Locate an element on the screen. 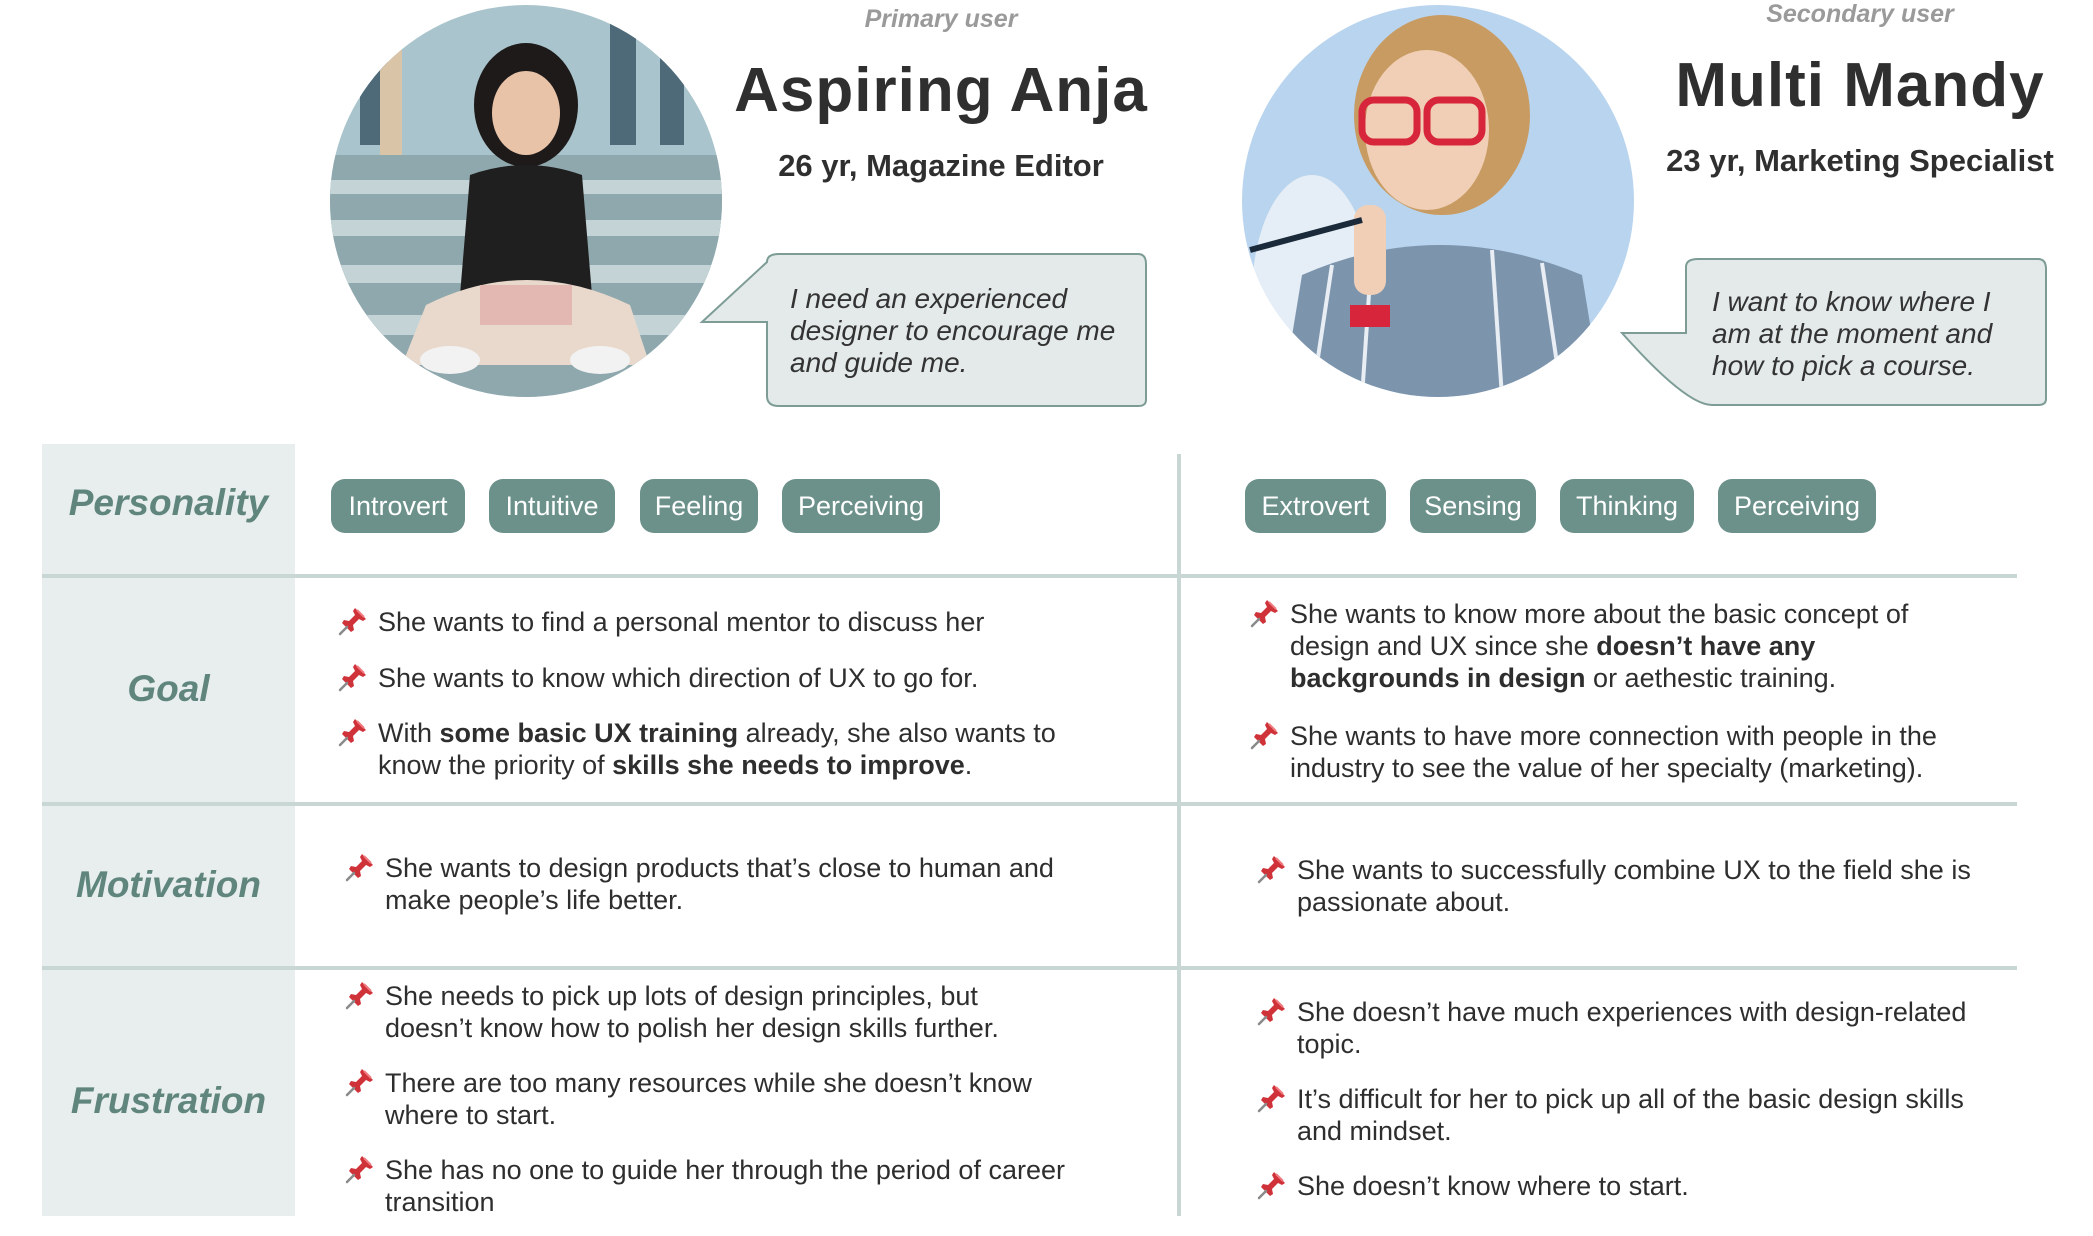 This screenshot has height=1236, width=2093. trait-tag: Feeling is located at coordinates (699, 506).